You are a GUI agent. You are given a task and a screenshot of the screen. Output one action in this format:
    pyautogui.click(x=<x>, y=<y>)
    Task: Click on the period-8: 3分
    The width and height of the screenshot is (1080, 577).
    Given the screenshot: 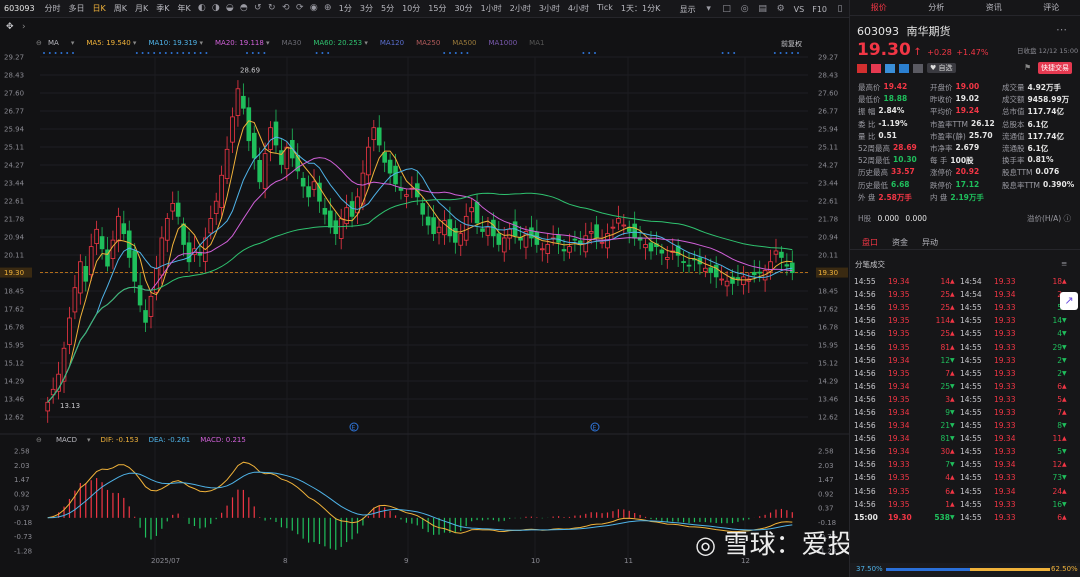 What is the action you would take?
    pyautogui.click(x=366, y=8)
    